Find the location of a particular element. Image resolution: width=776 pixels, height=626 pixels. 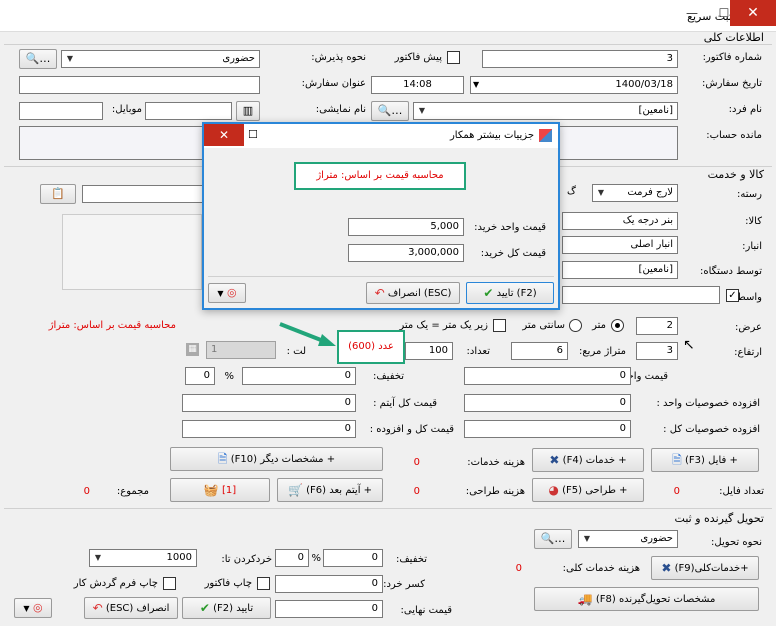

item-image is located at coordinates (132, 252).